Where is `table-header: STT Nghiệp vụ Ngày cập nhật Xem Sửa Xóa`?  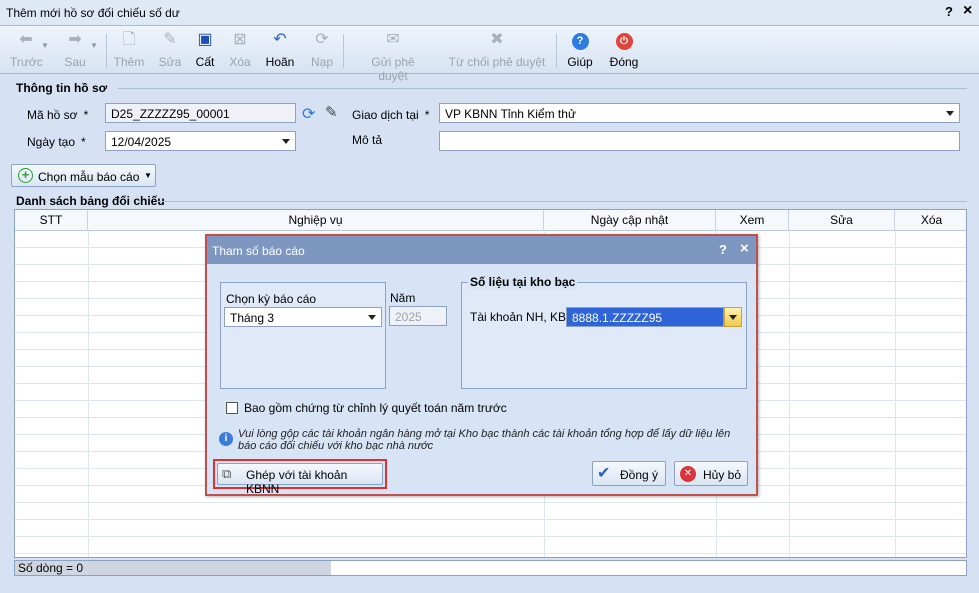
table-header: STT Nghiệp vụ Ngày cập nhật Xem Sửa Xóa is located at coordinates (490, 220).